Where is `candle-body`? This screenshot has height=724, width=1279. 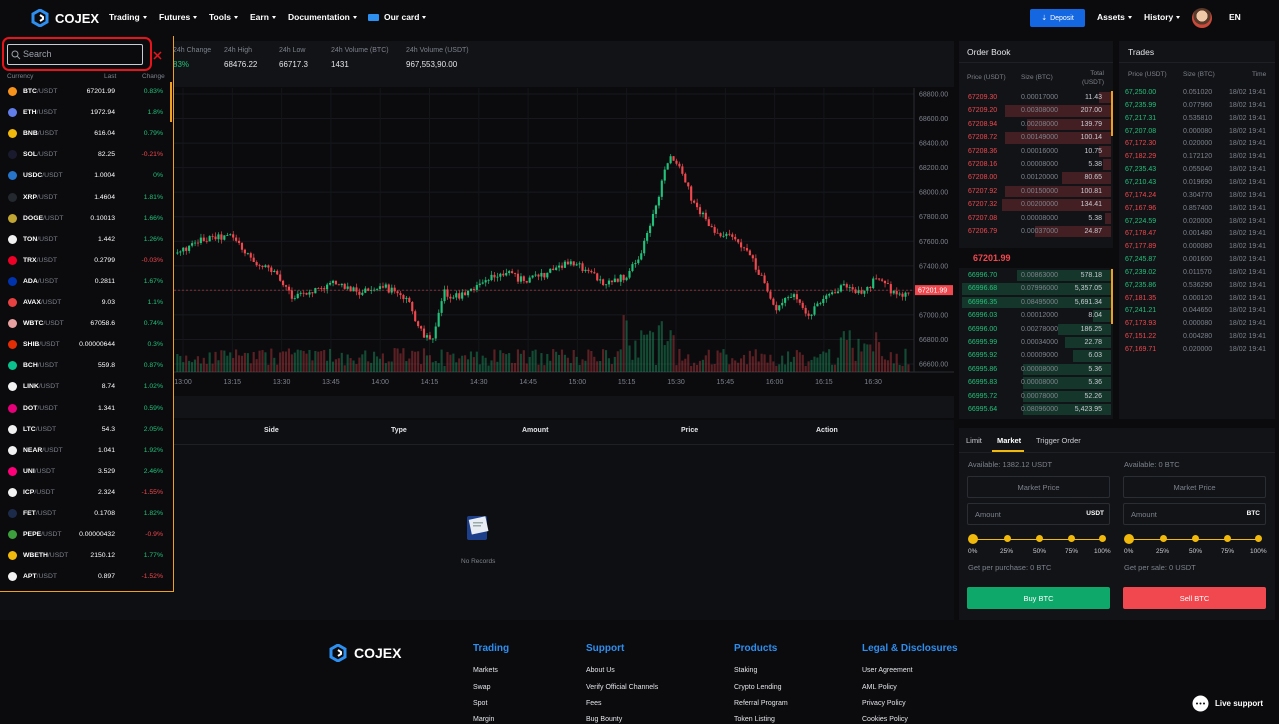
candle-body is located at coordinates (221, 237).